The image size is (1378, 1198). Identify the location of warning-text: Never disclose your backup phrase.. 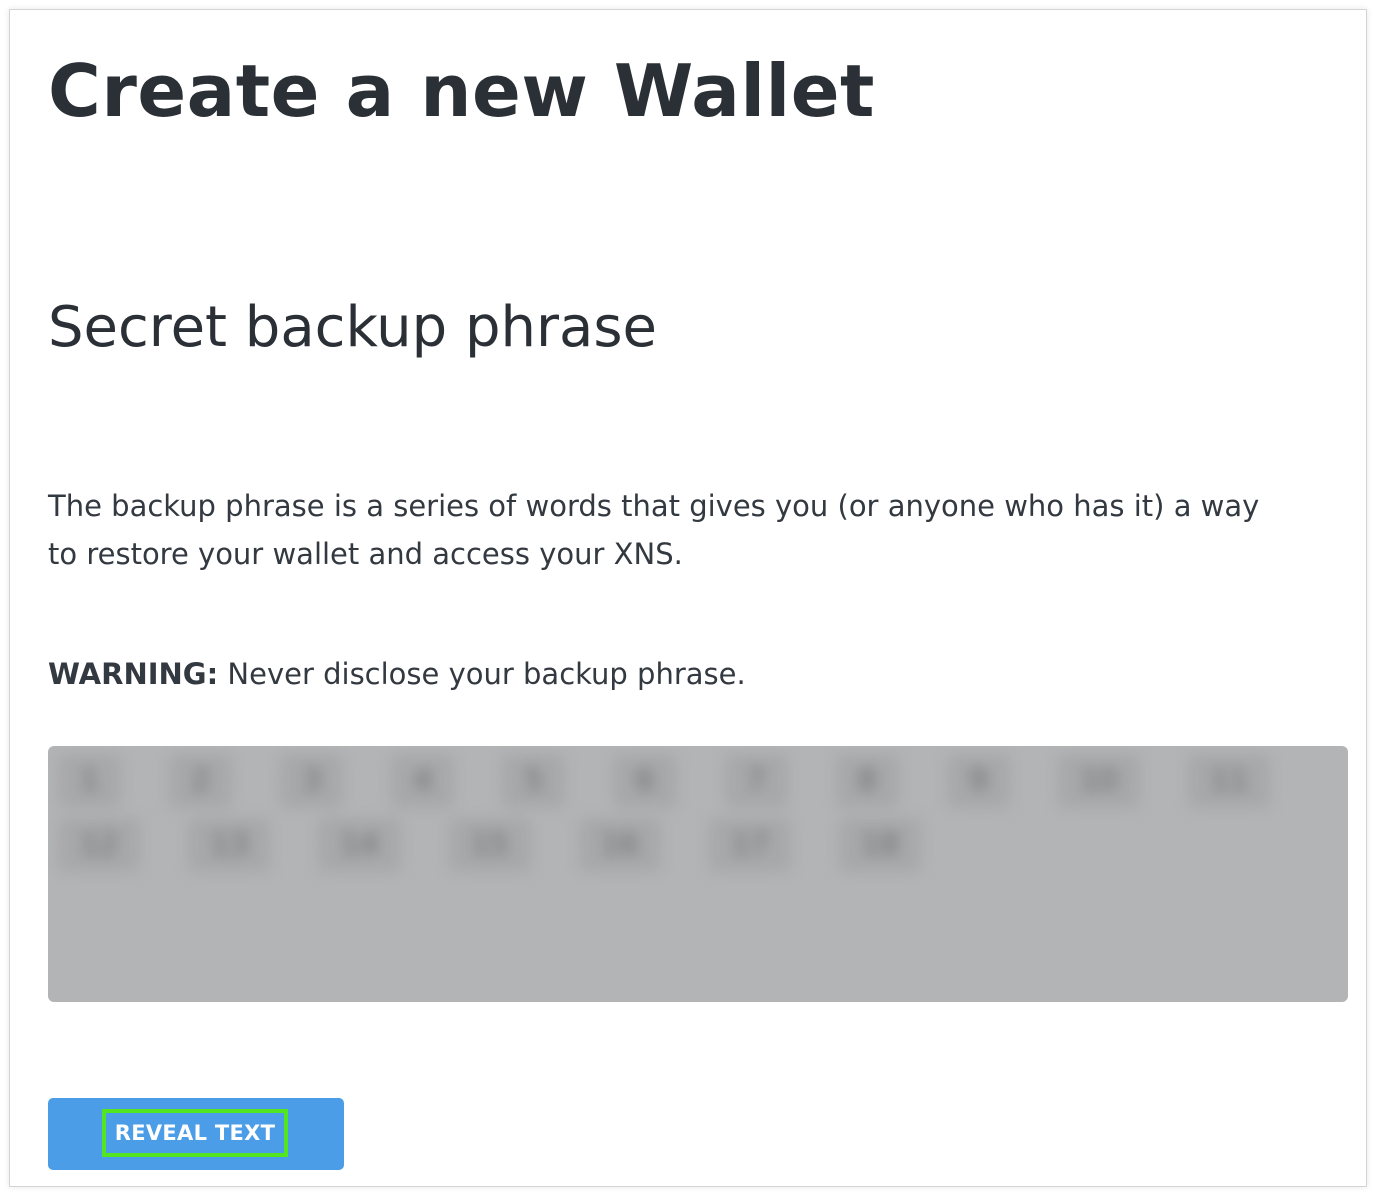
(482, 674).